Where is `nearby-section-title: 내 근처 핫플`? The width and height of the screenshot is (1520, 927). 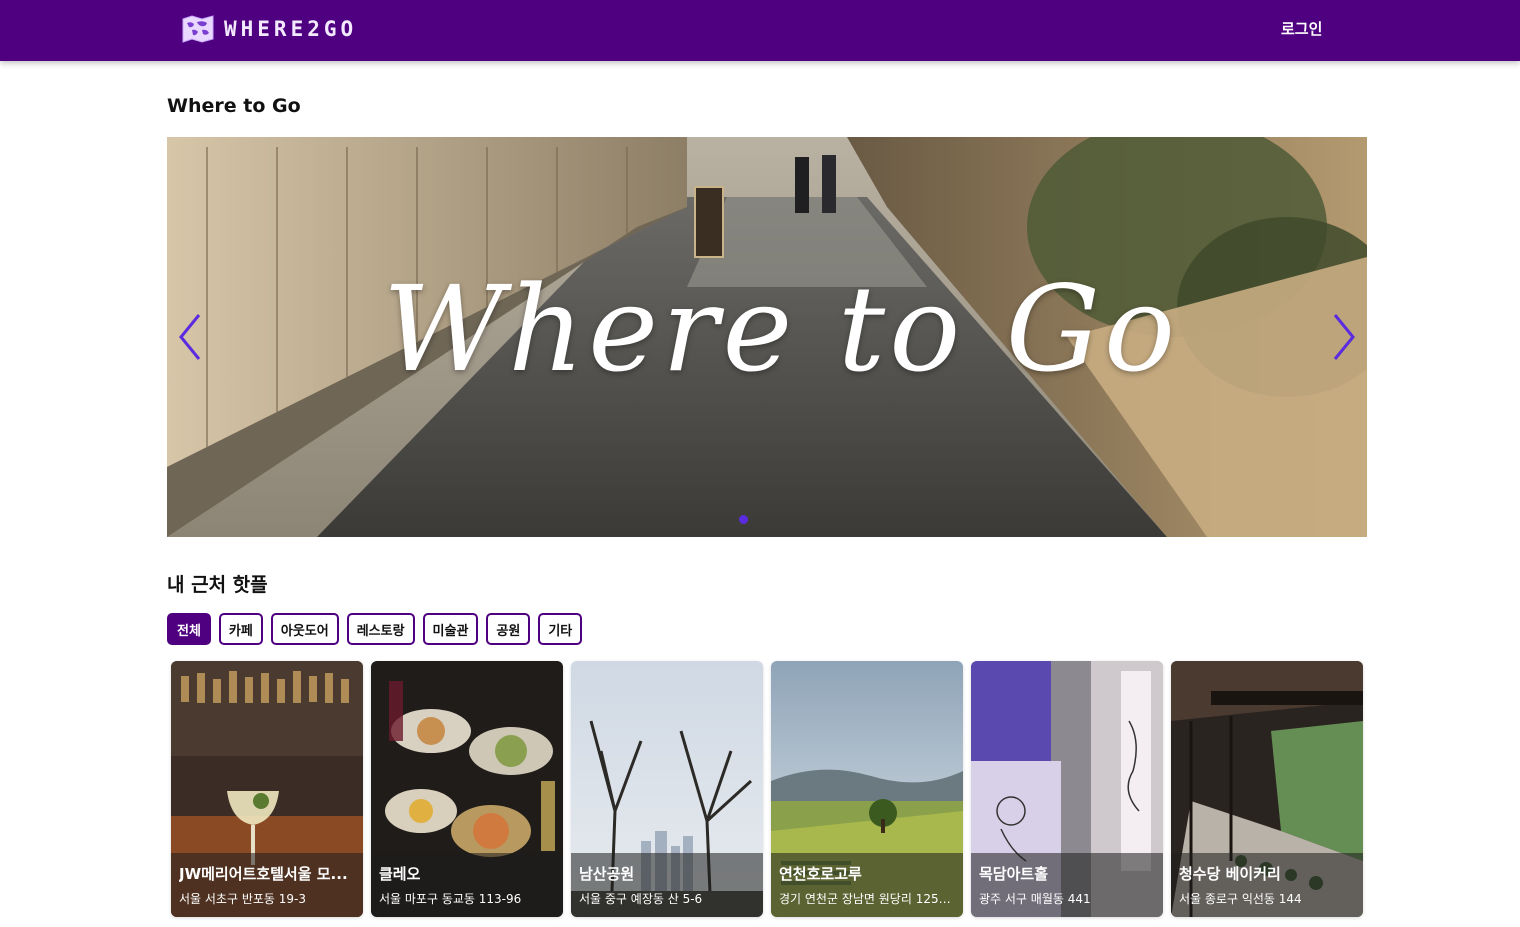 nearby-section-title: 내 근처 핫플 is located at coordinates (217, 585).